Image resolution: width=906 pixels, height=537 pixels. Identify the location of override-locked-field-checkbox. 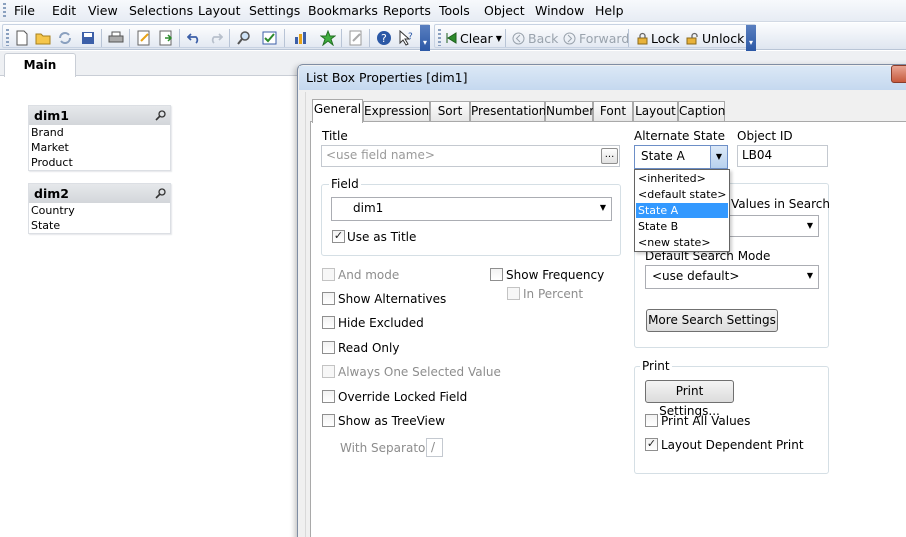
(328, 396).